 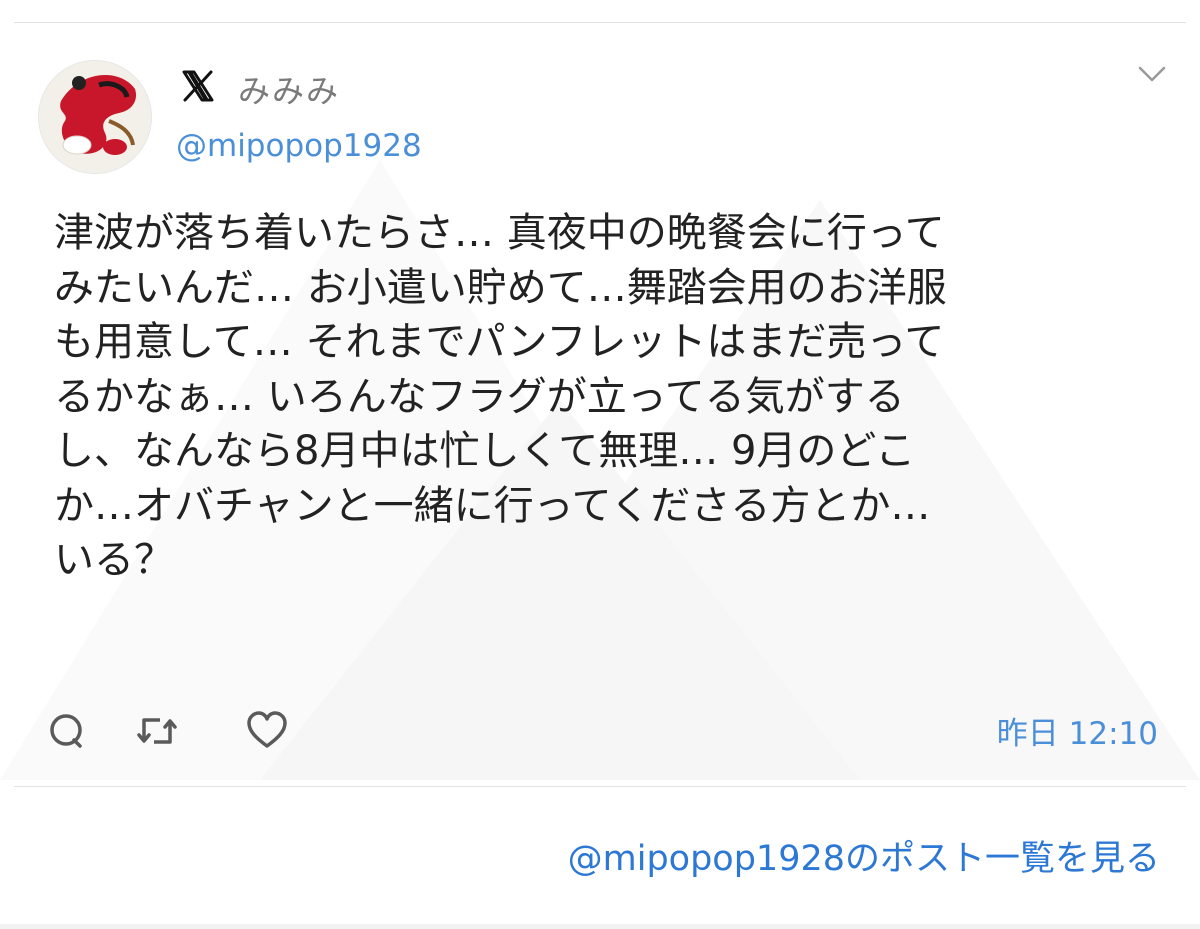 What do you see at coordinates (114, 560) in the screenshot?
I see `post-text-line: いる？` at bounding box center [114, 560].